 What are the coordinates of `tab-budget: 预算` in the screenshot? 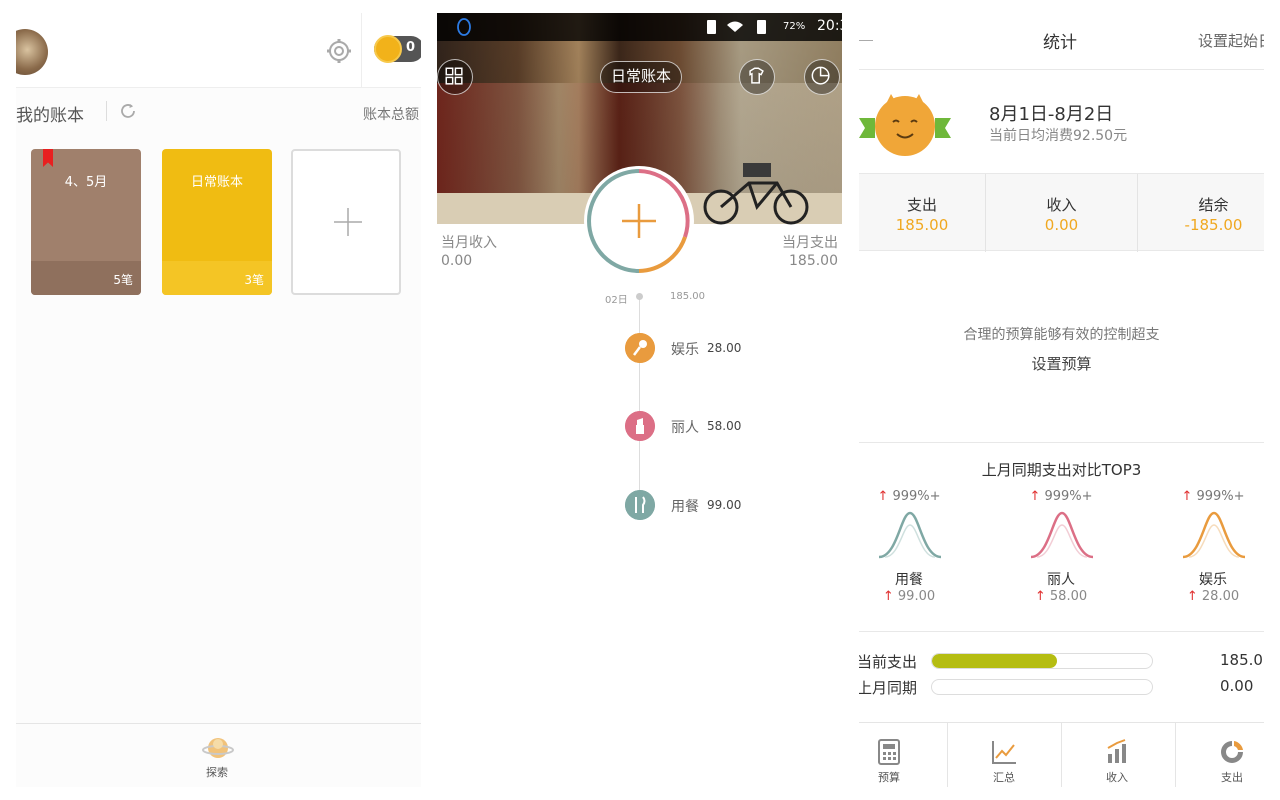 It's located at (899, 755).